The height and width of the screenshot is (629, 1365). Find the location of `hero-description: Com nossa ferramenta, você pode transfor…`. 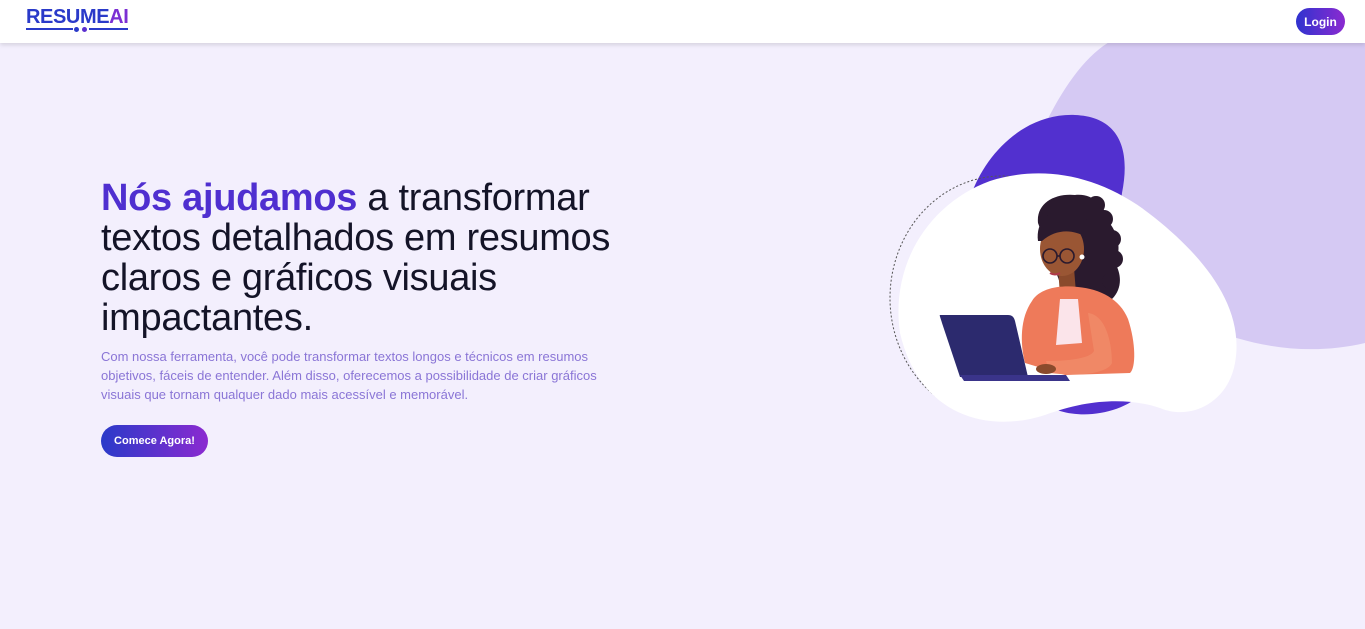

hero-description: Com nossa ferramenta, você pode transfor… is located at coordinates (349, 375).